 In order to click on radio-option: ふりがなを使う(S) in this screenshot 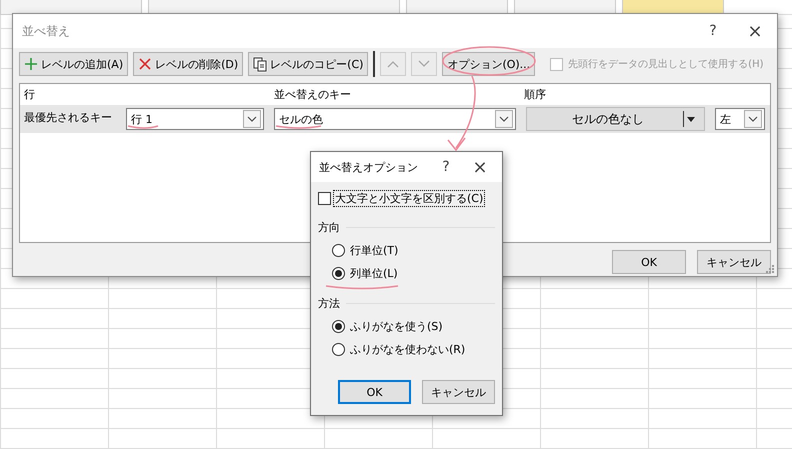, I will do `click(413, 326)`.